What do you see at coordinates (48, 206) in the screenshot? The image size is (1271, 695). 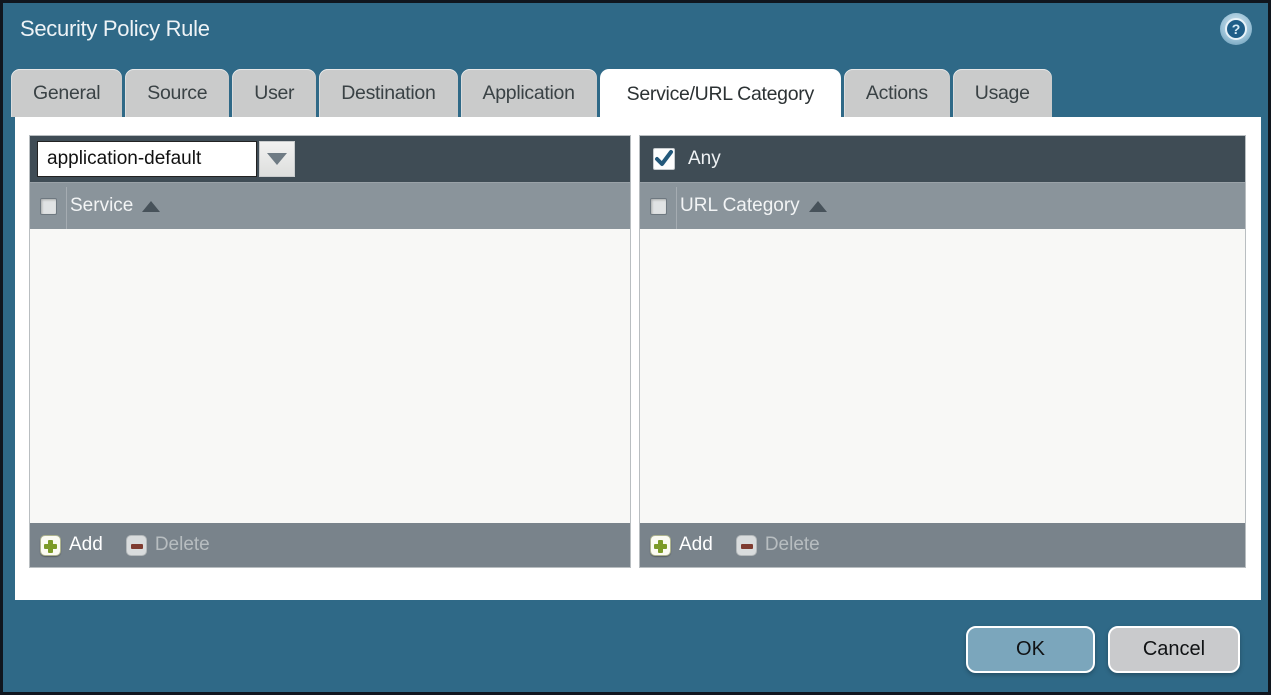 I see `service-select-all-checkbox` at bounding box center [48, 206].